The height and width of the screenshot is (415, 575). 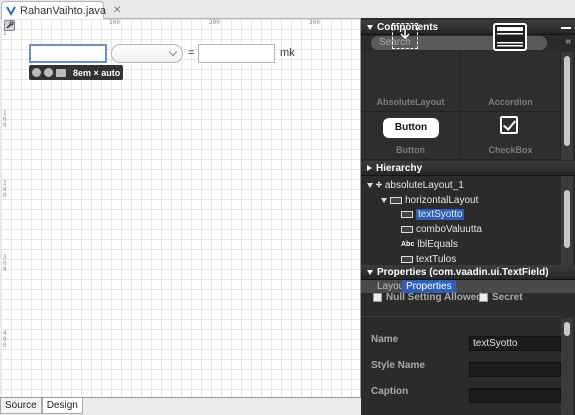 What do you see at coordinates (437, 244) in the screenshot?
I see `tree-node-label: lblEquals` at bounding box center [437, 244].